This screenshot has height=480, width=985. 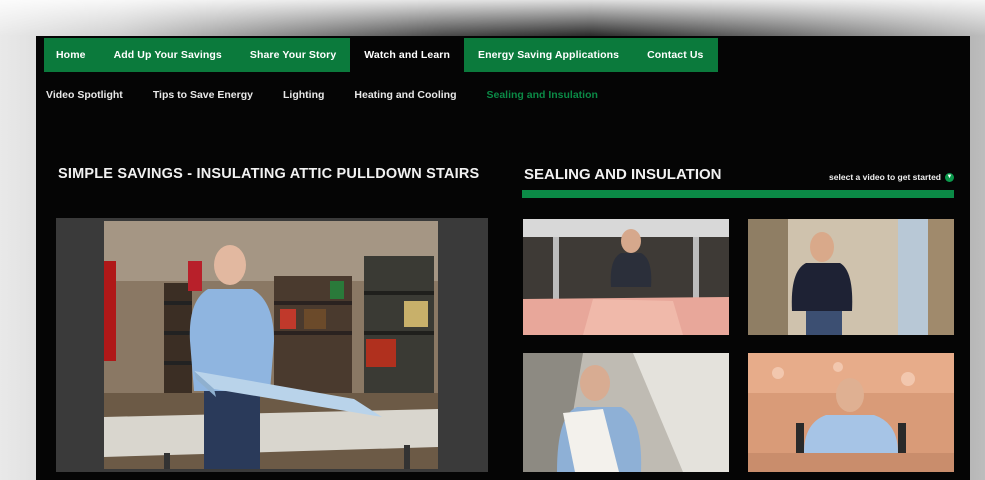 I want to click on sub-nav-video-spotlight: Video Spotlight, so click(x=84, y=95).